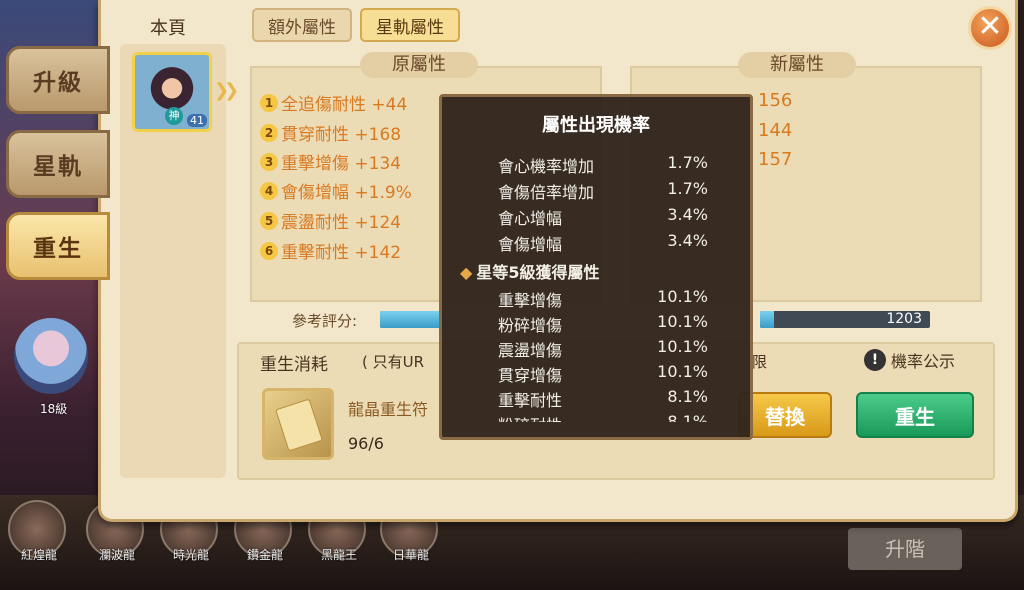 Image resolution: width=1024 pixels, height=590 pixels. What do you see at coordinates (923, 361) in the screenshot?
I see `probability-label: 機率公示` at bounding box center [923, 361].